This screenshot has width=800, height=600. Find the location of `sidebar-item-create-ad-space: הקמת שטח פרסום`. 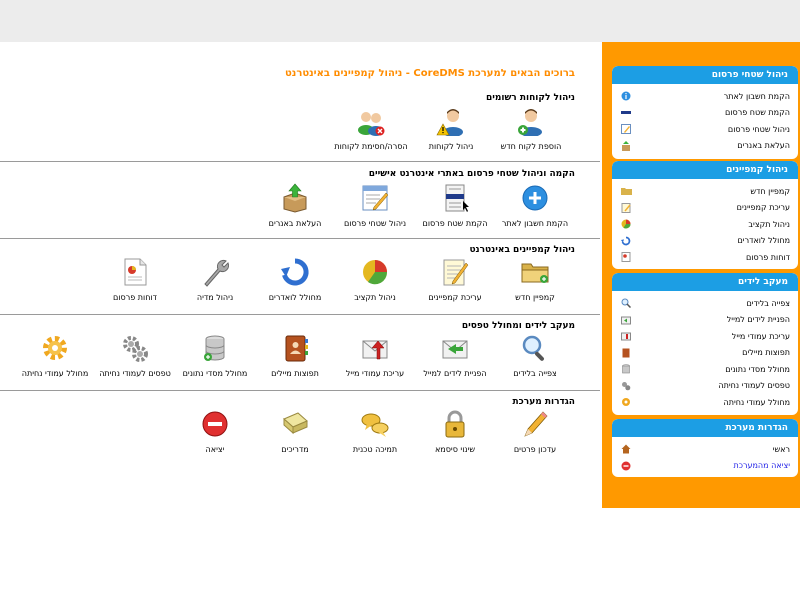

sidebar-item-create-ad-space: הקמת שטח פרסום is located at coordinates (705, 113).